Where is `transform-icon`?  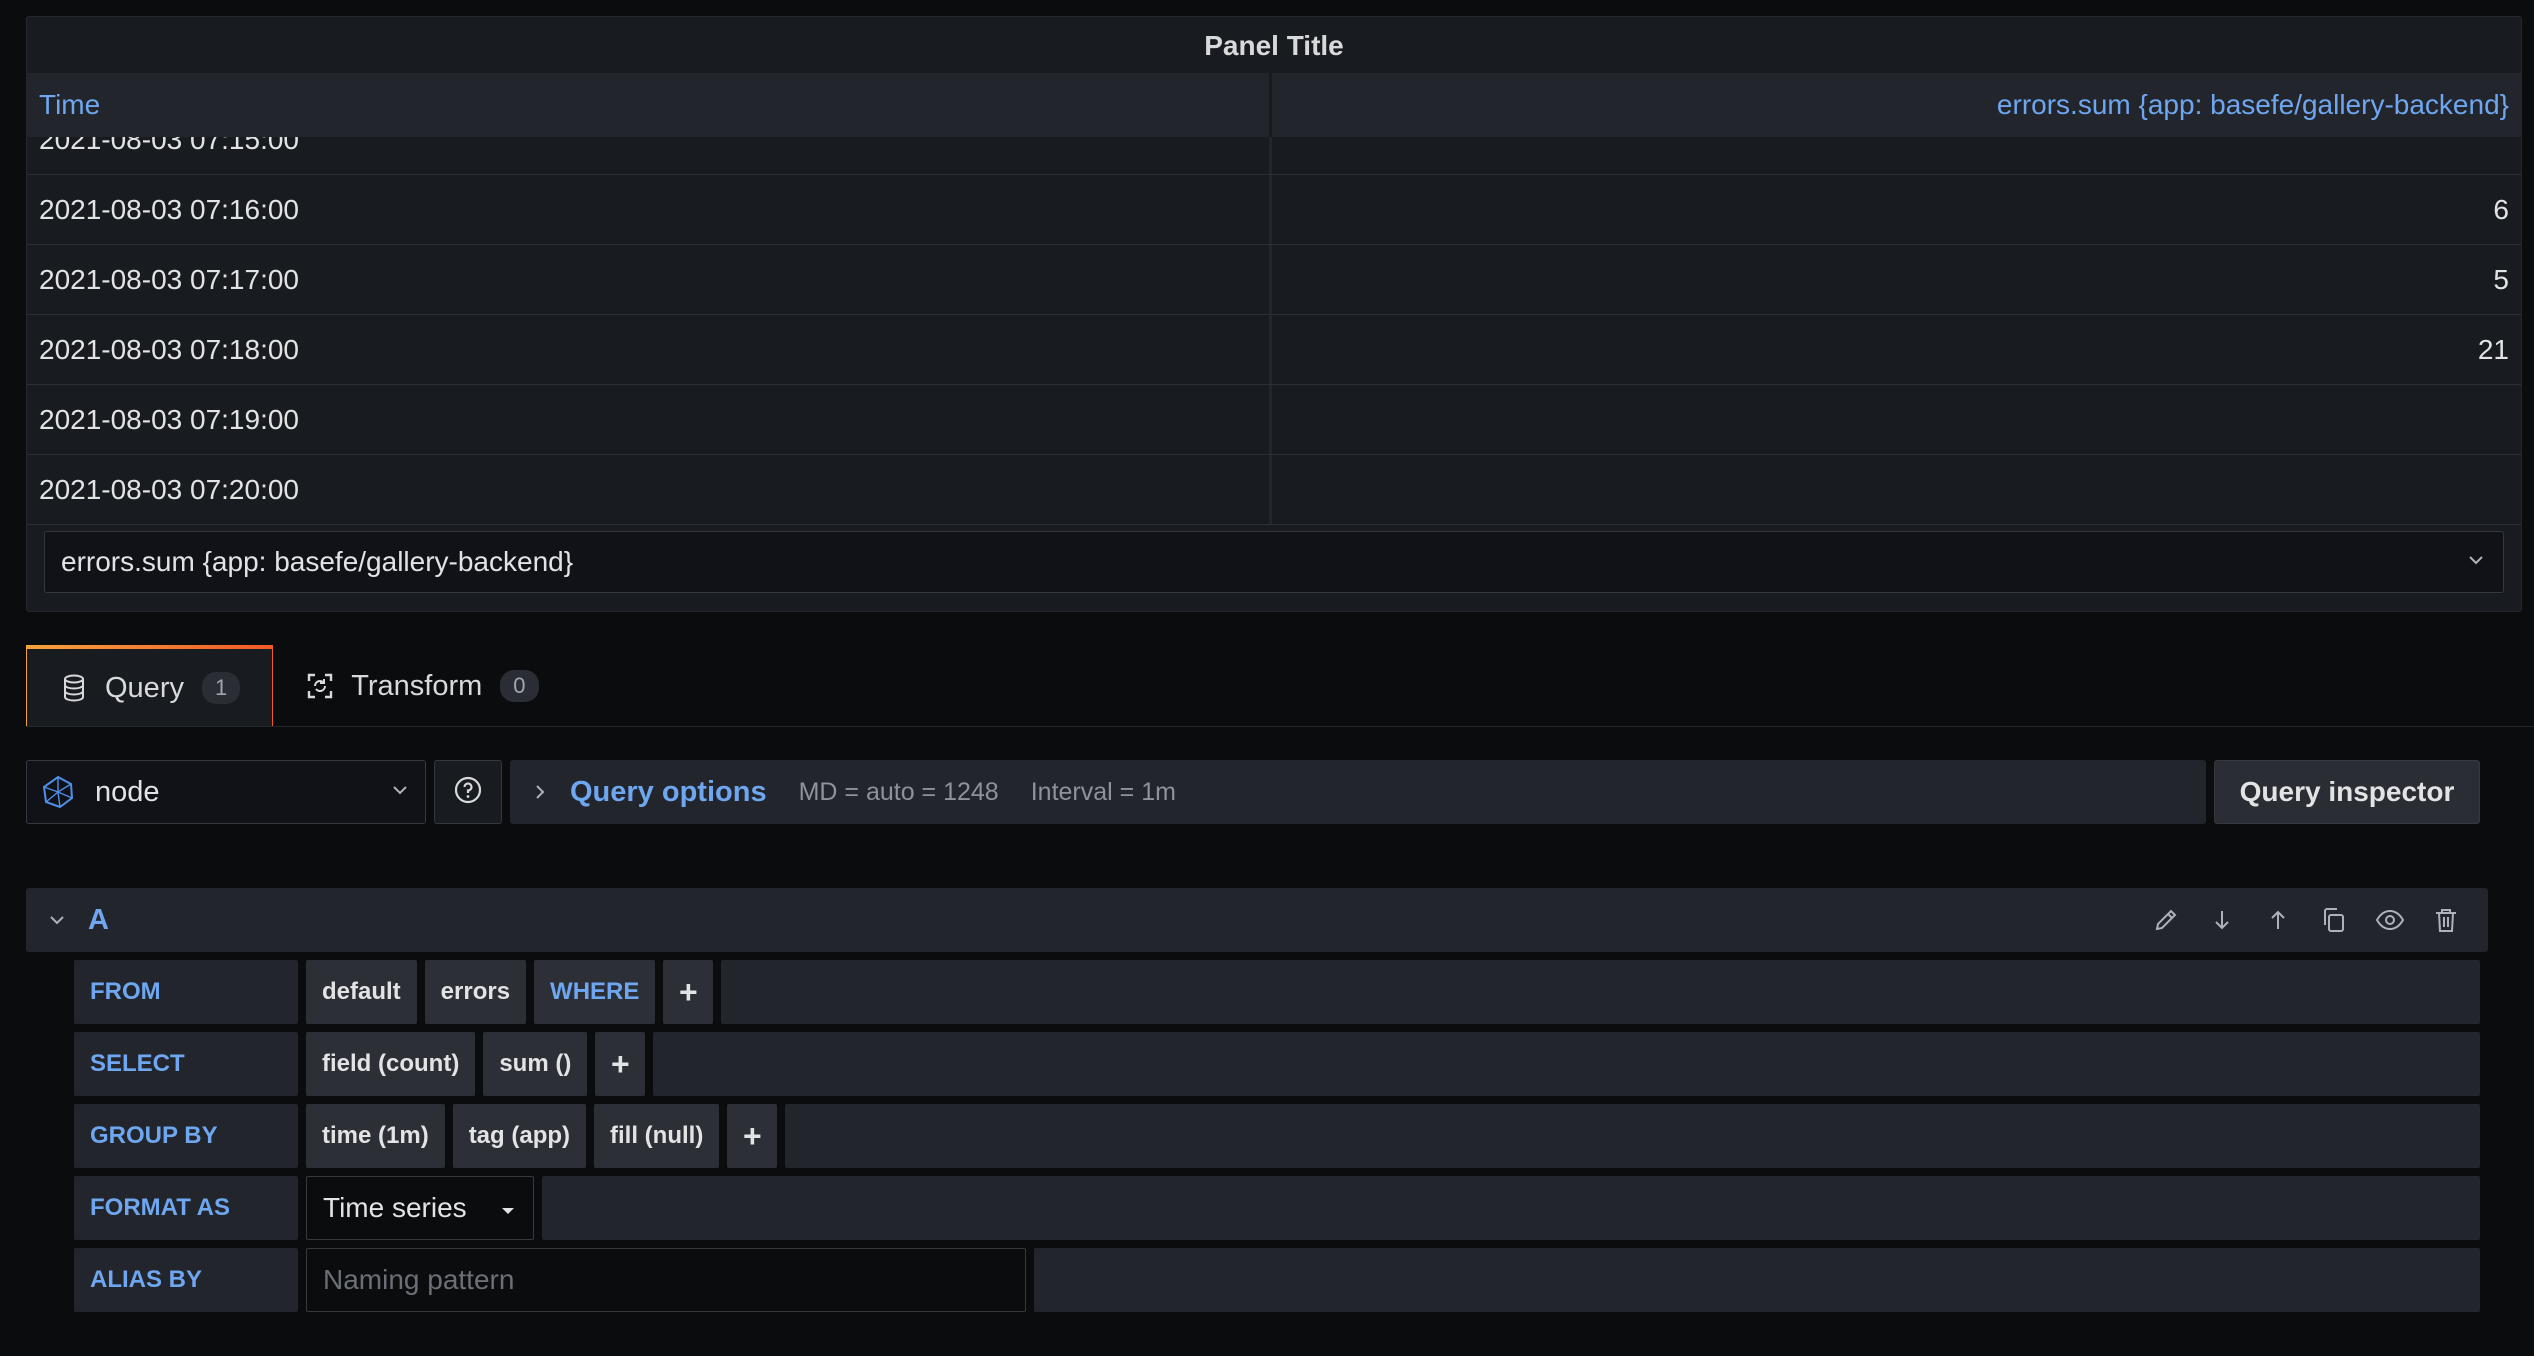
transform-icon is located at coordinates (320, 686).